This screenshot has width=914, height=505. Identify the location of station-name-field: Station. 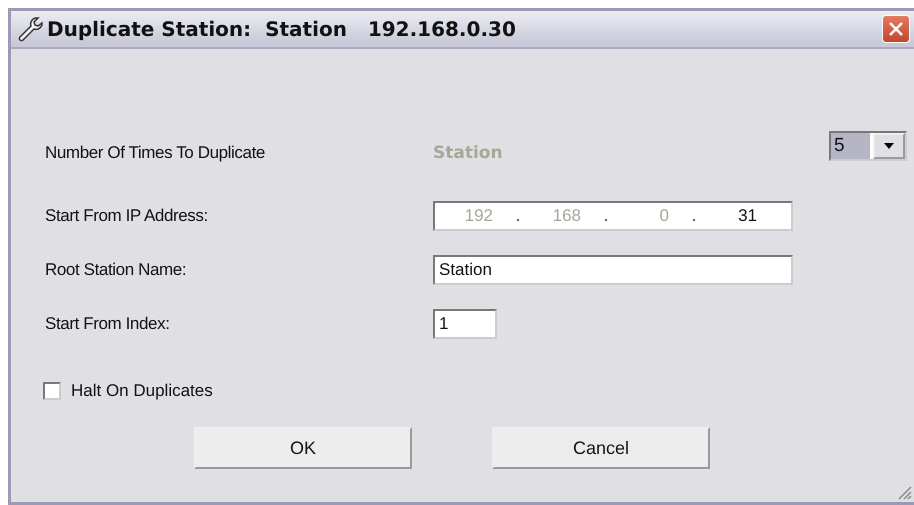
(613, 270).